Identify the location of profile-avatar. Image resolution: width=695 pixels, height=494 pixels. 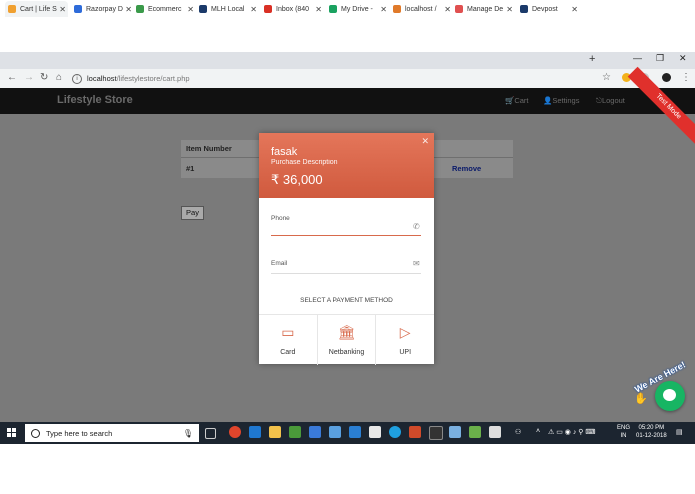
(666, 77).